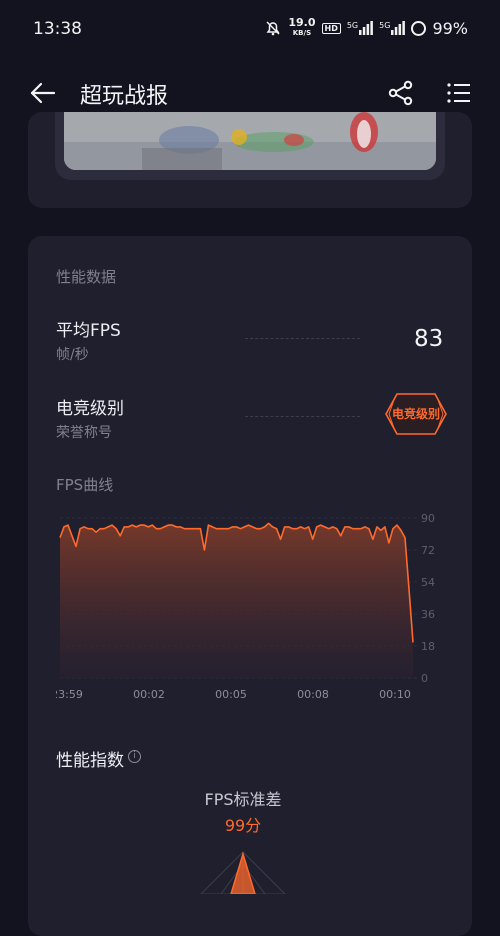  What do you see at coordinates (428, 614) in the screenshot?
I see `y-tick-label: 36` at bounding box center [428, 614].